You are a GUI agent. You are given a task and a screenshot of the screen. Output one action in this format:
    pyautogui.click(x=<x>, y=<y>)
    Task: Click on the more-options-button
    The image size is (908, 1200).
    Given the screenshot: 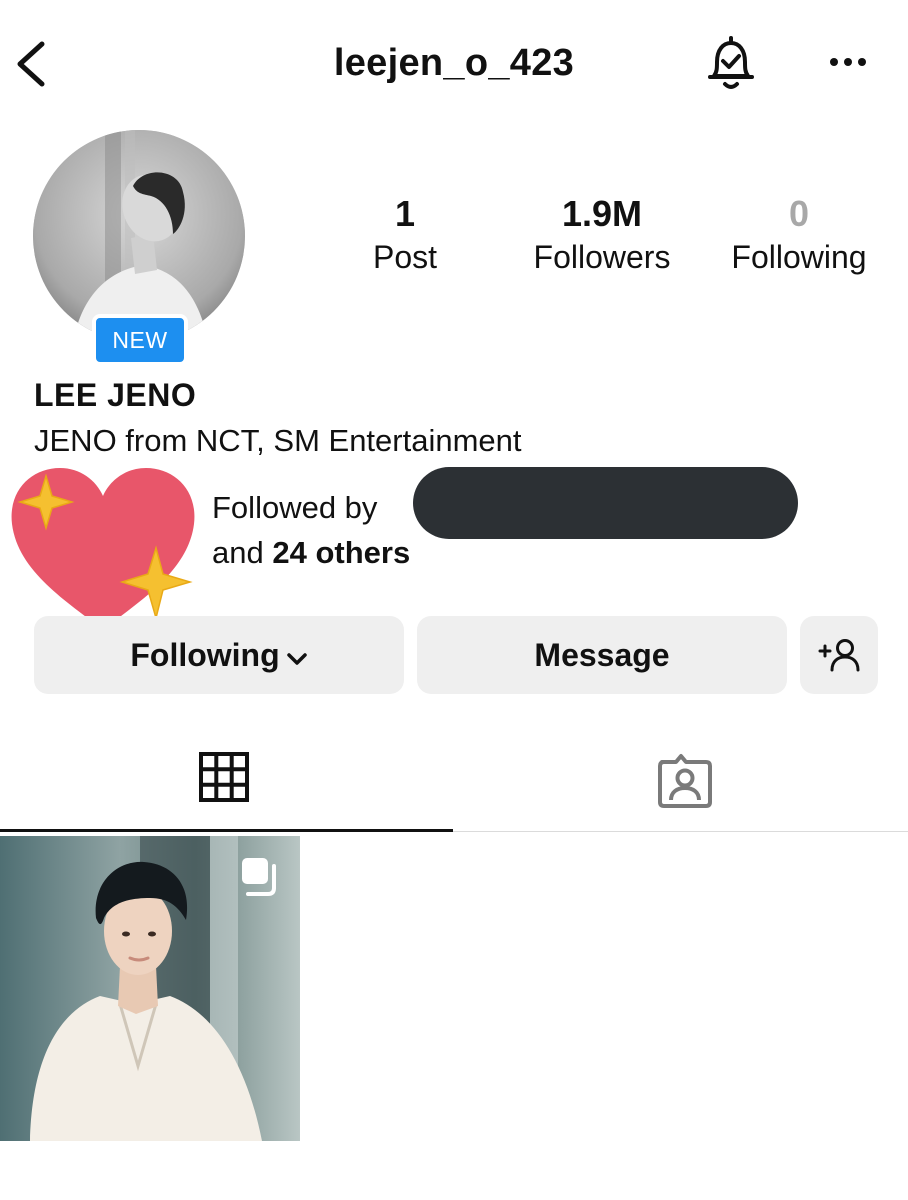 What is the action you would take?
    pyautogui.click(x=848, y=62)
    